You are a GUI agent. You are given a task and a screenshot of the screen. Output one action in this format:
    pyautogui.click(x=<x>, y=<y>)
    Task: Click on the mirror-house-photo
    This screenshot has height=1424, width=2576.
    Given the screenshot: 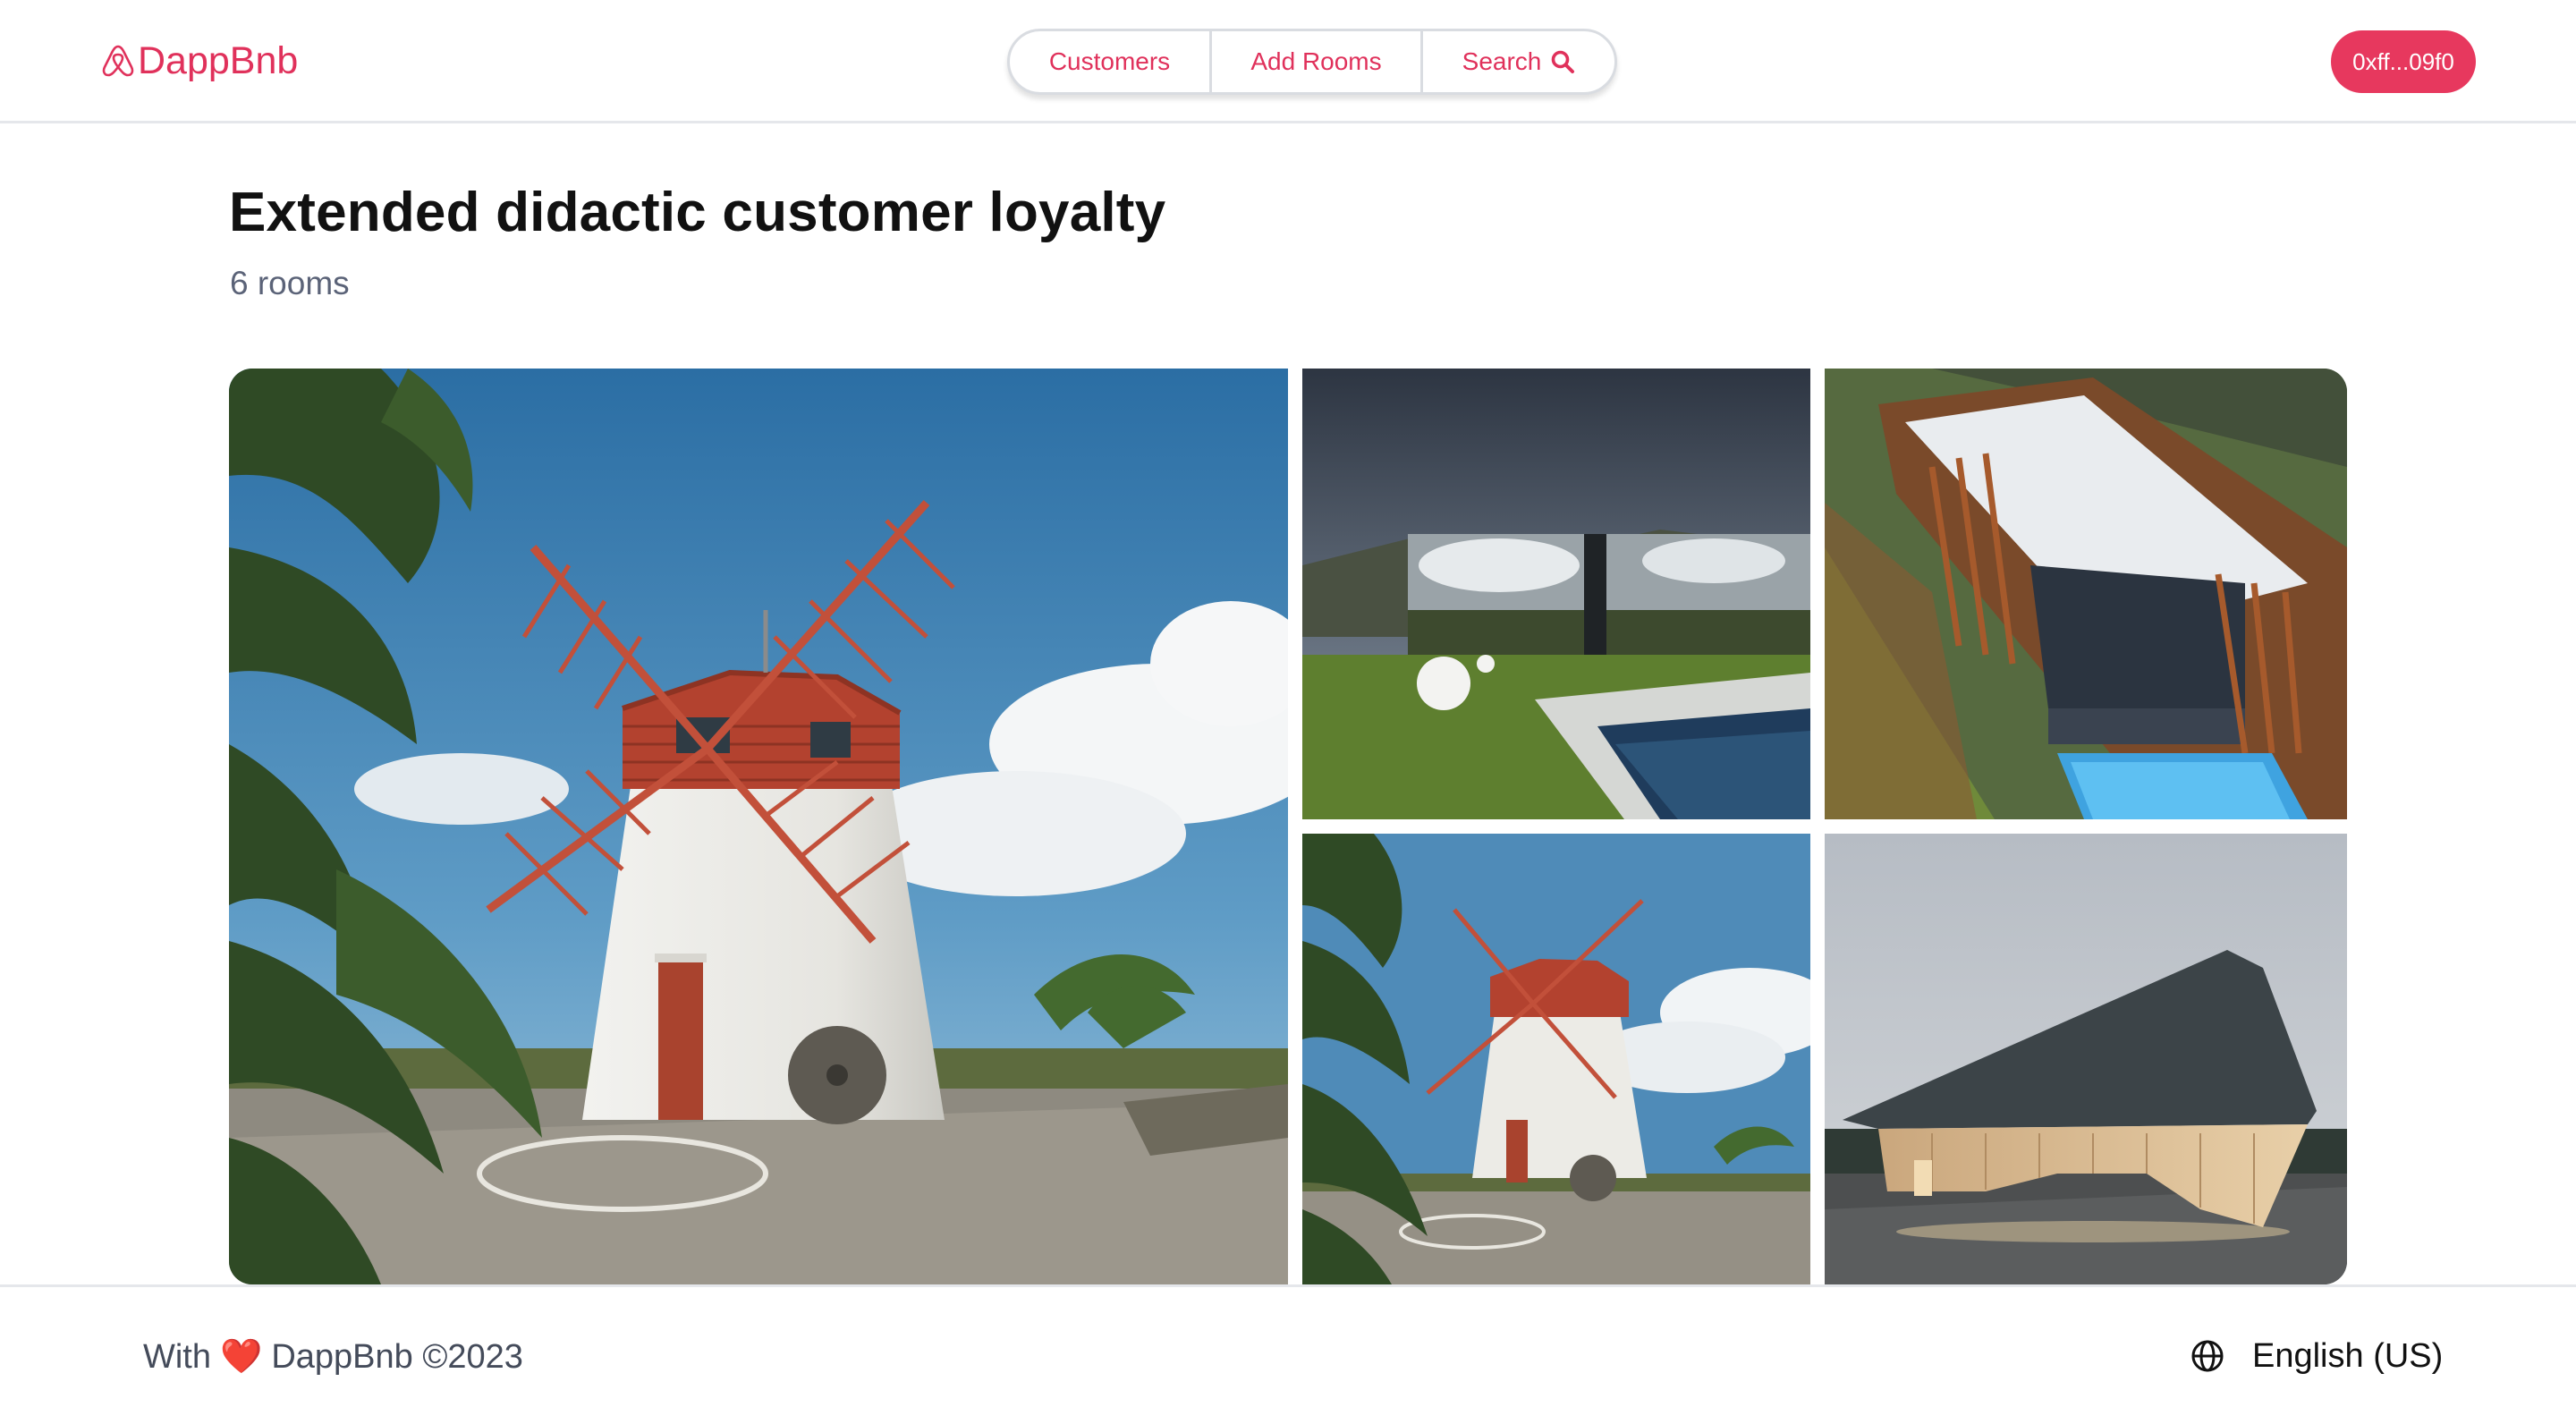 What is the action you would take?
    pyautogui.click(x=1556, y=594)
    